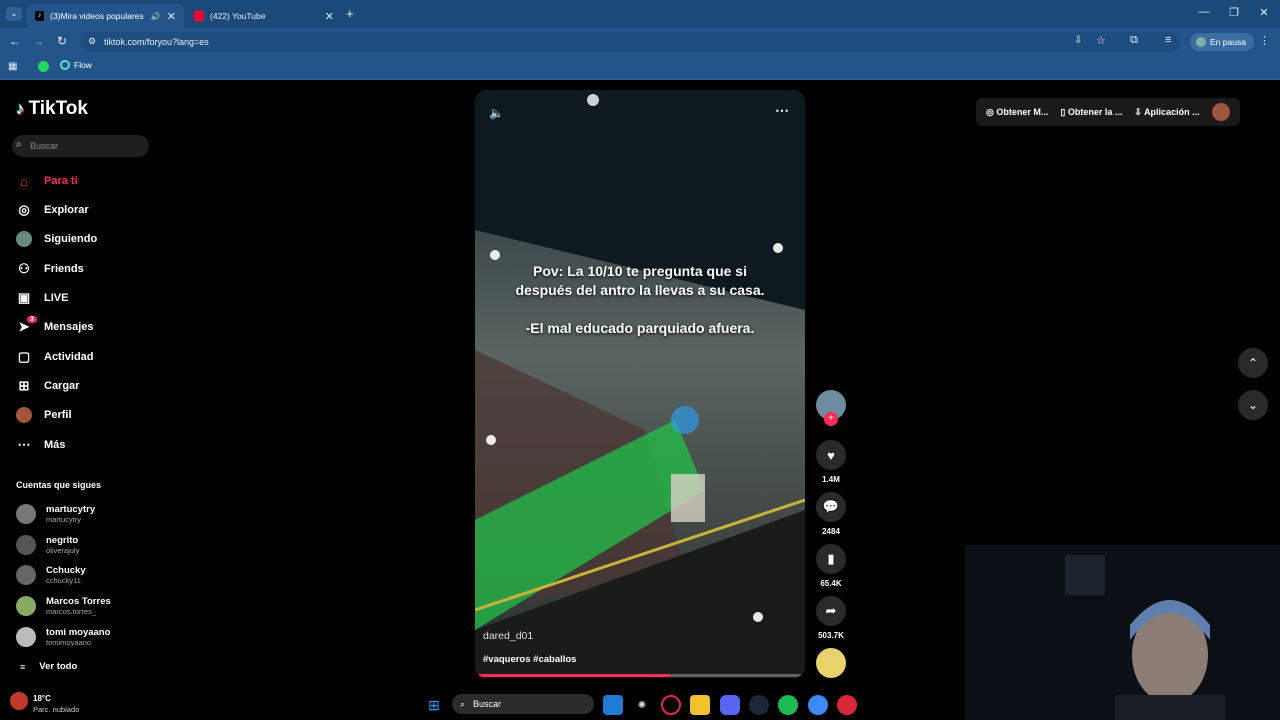 This screenshot has width=1280, height=720. What do you see at coordinates (55, 514) in the screenshot?
I see `following-account: martucytry martucytry` at bounding box center [55, 514].